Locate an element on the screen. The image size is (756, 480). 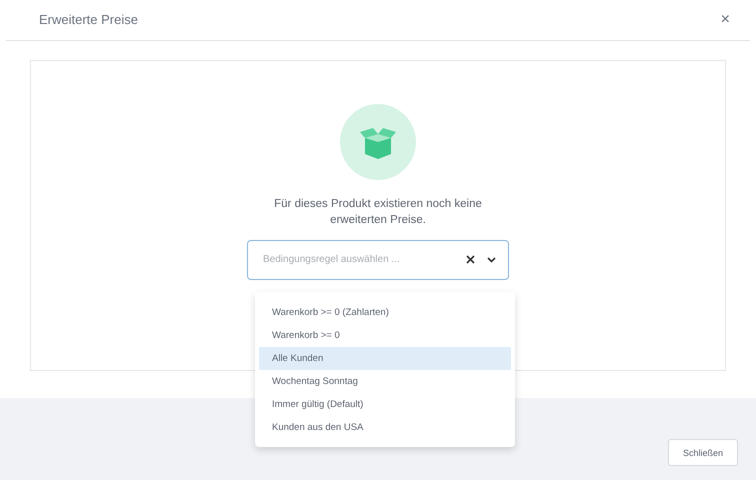
dropdown-option: Warenkorb >= 0 (Zahlarten) is located at coordinates (385, 312).